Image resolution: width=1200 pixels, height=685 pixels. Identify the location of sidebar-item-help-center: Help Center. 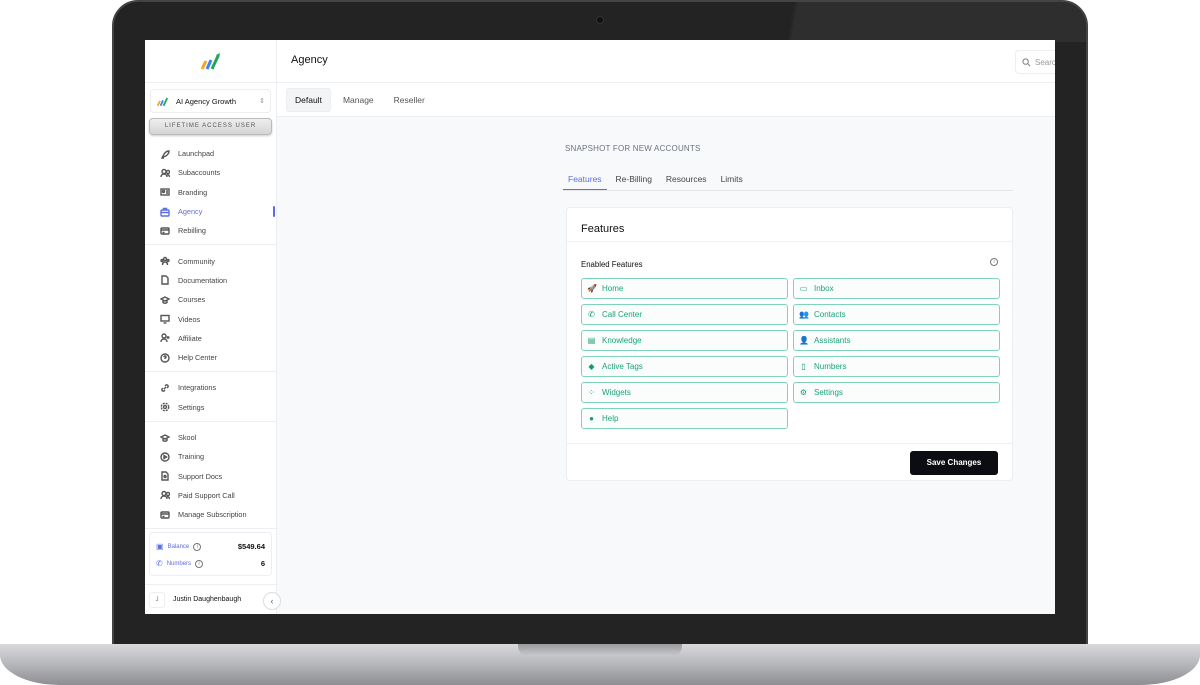
(210, 357).